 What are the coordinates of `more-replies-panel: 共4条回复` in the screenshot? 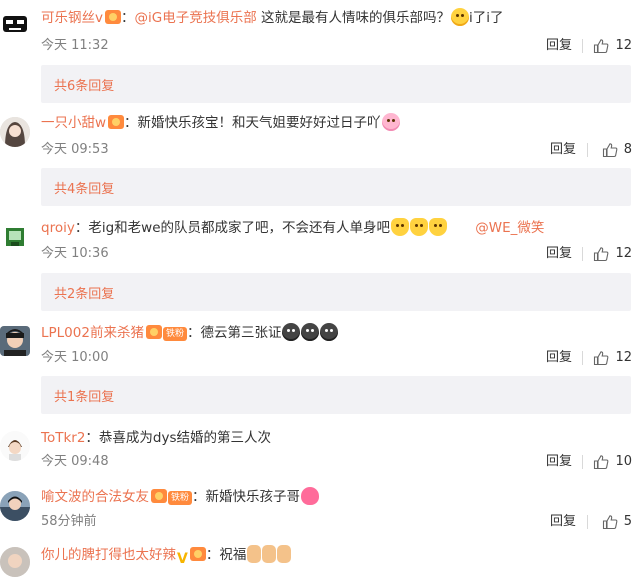 It's located at (336, 187).